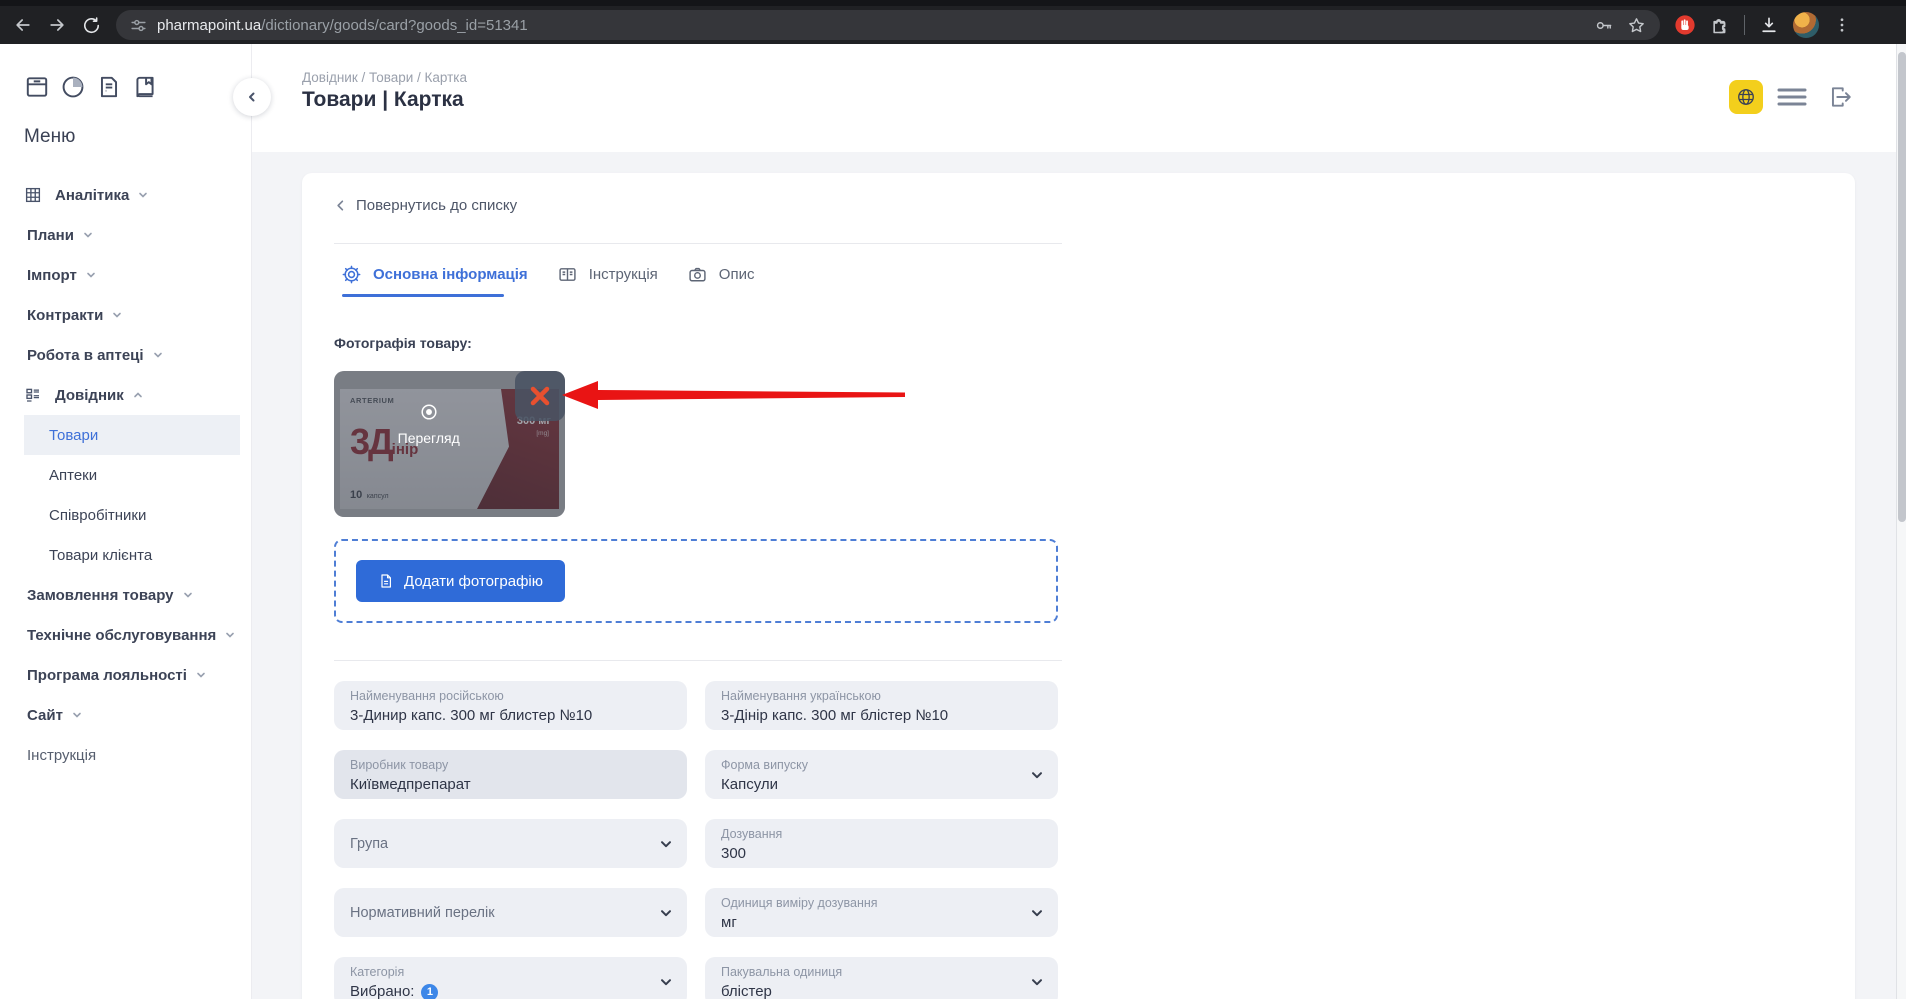 This screenshot has width=1906, height=999. Describe the element at coordinates (696, 581) in the screenshot. I see `photo-upload-zone: Додати фотографію` at that location.